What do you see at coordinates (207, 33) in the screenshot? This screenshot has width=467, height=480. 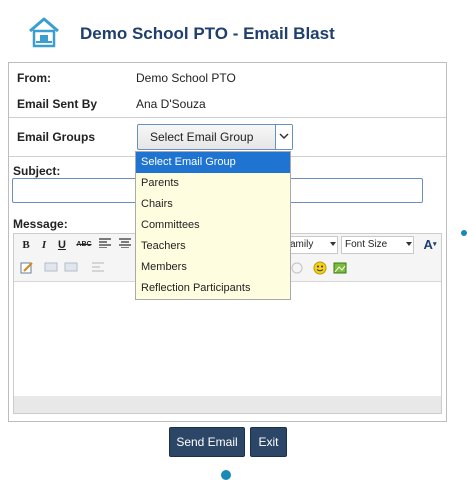 I see `page-title: Demo School PTO - Email Blast` at bounding box center [207, 33].